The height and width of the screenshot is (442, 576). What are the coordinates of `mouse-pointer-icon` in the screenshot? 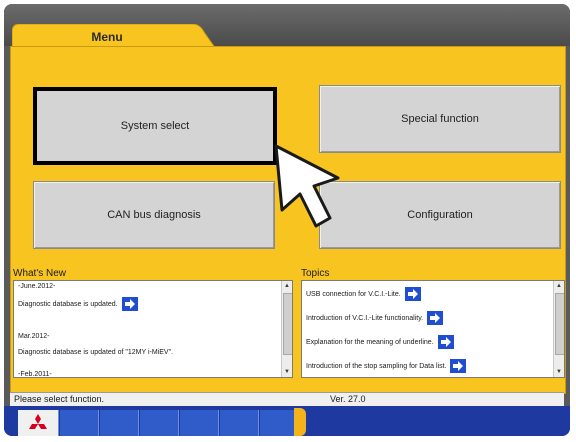 It's located at (307, 186).